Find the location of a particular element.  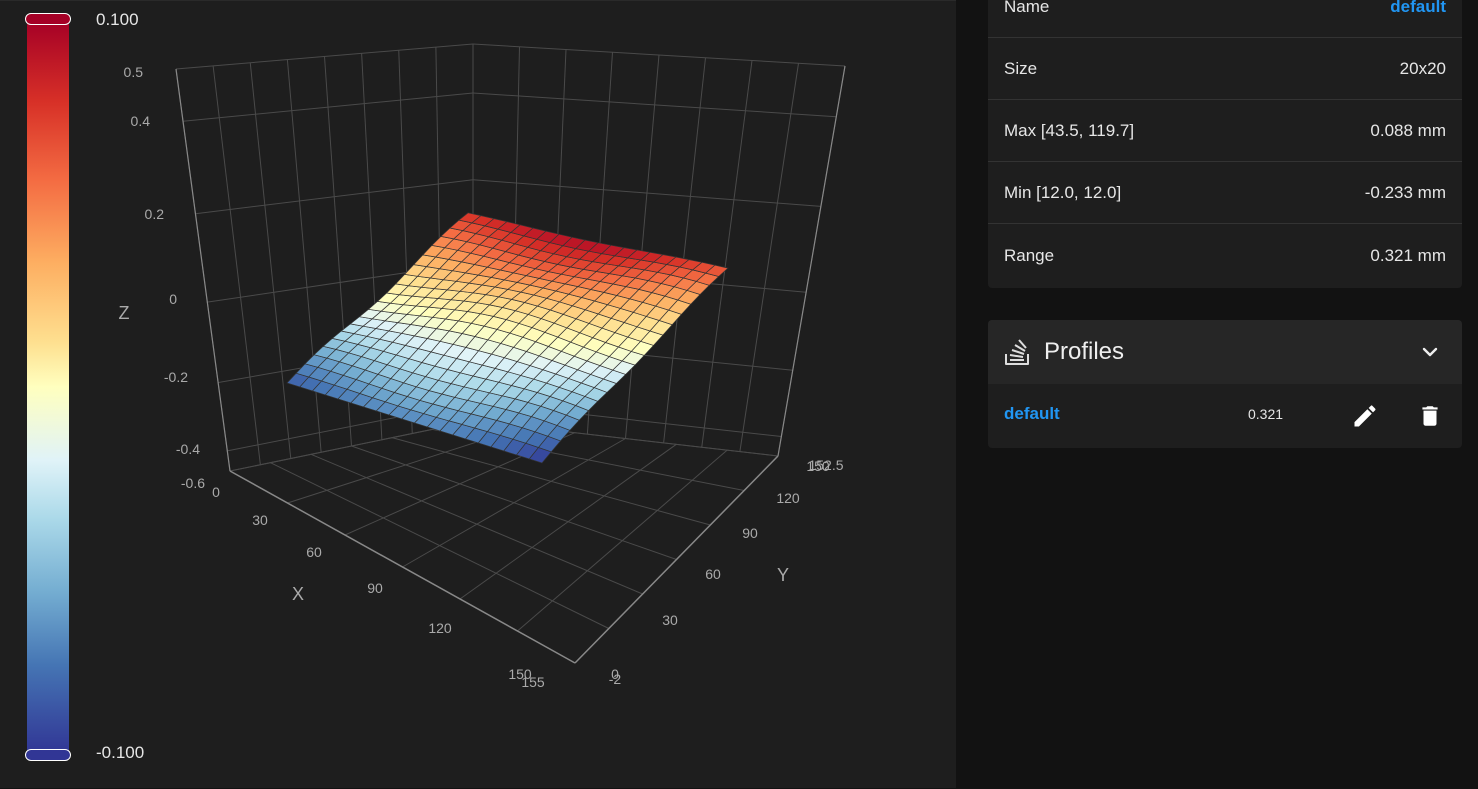

z-tick: 0 is located at coordinates (173, 299).